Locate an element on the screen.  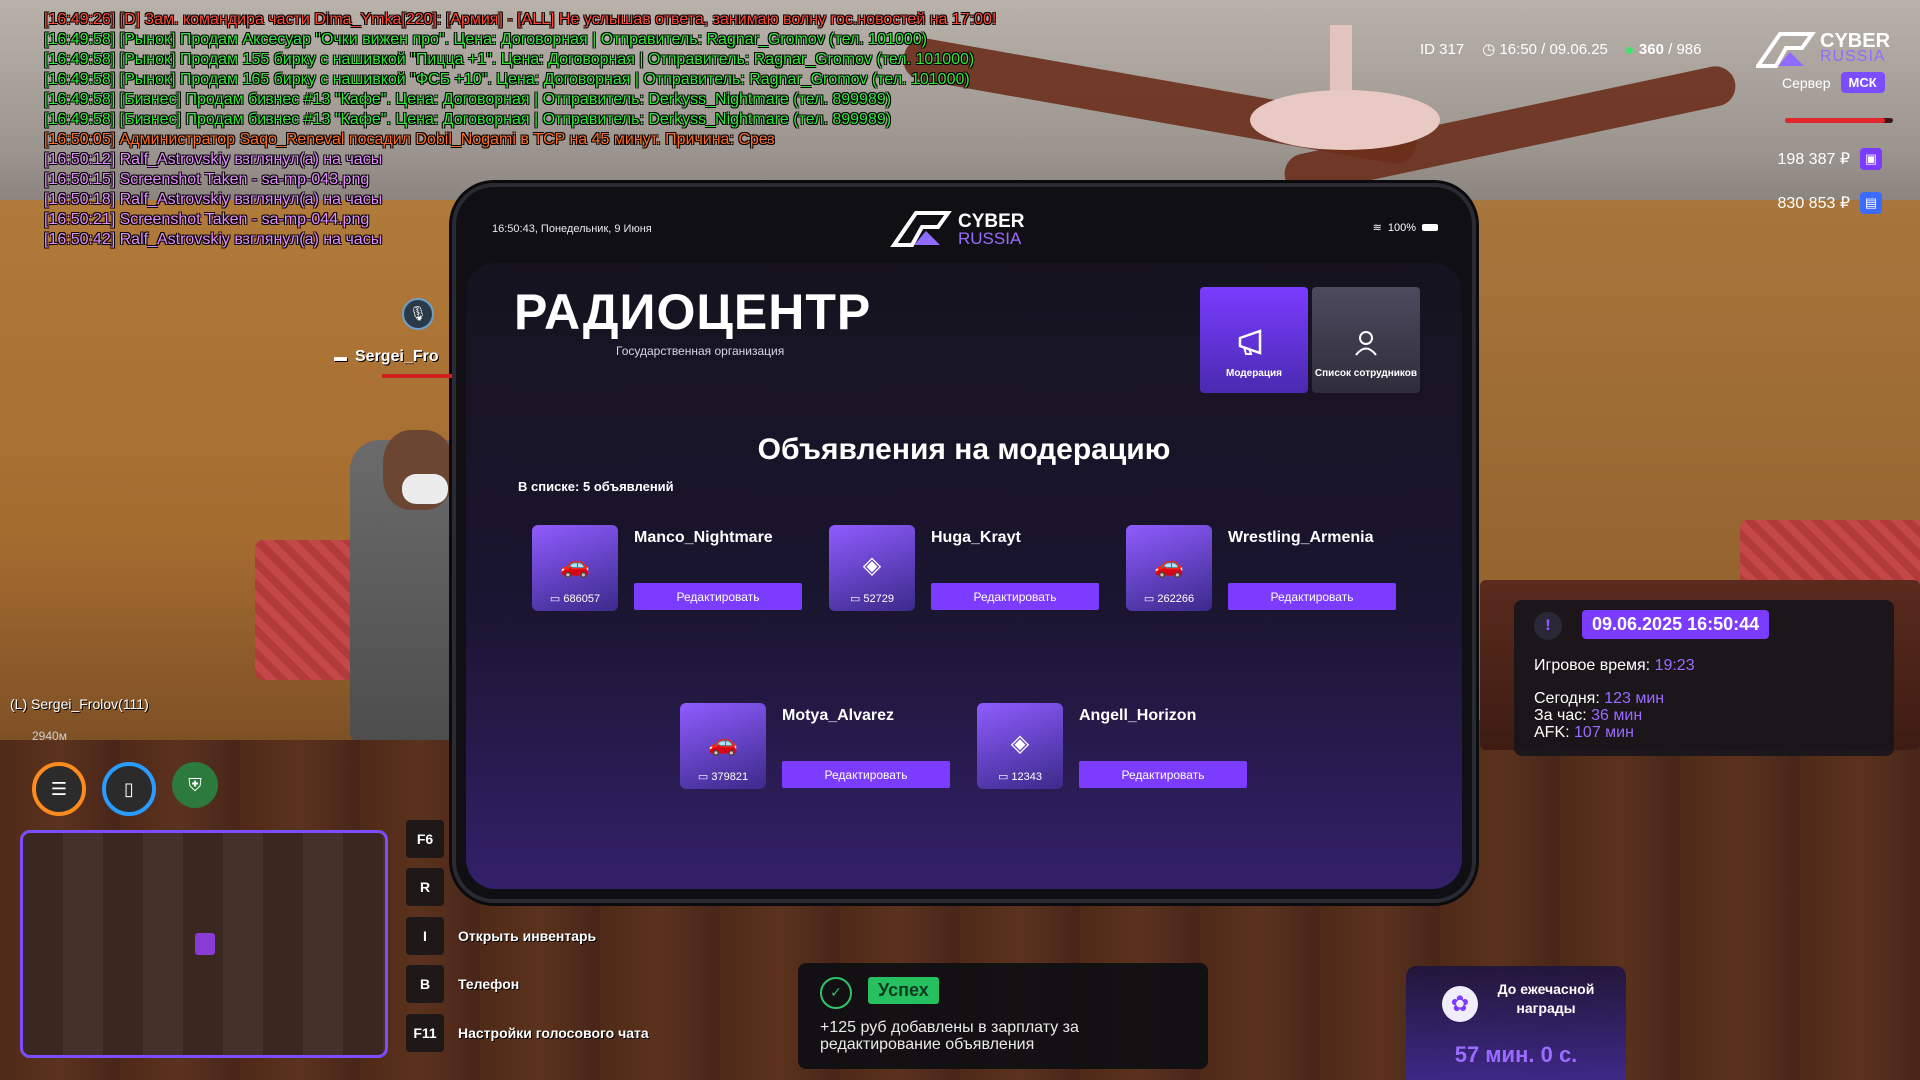
microphone-icon: 🎙 is located at coordinates (418, 314).